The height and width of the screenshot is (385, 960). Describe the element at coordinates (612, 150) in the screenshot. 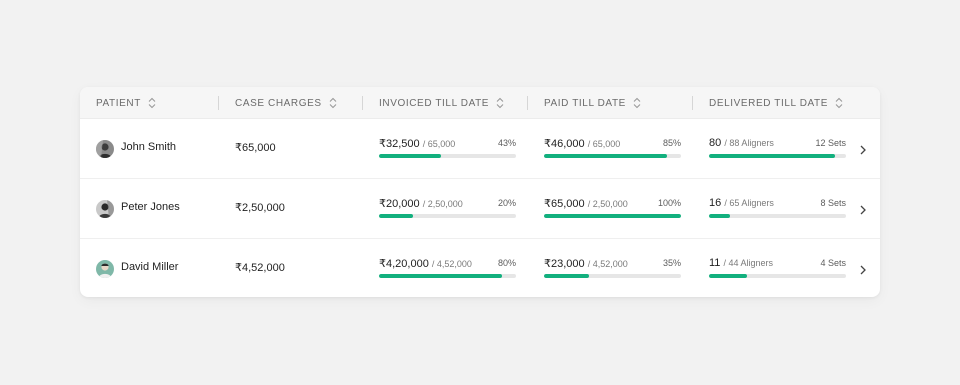

I see `paid-progress: ₹46,000 / 65,000 85%` at that location.